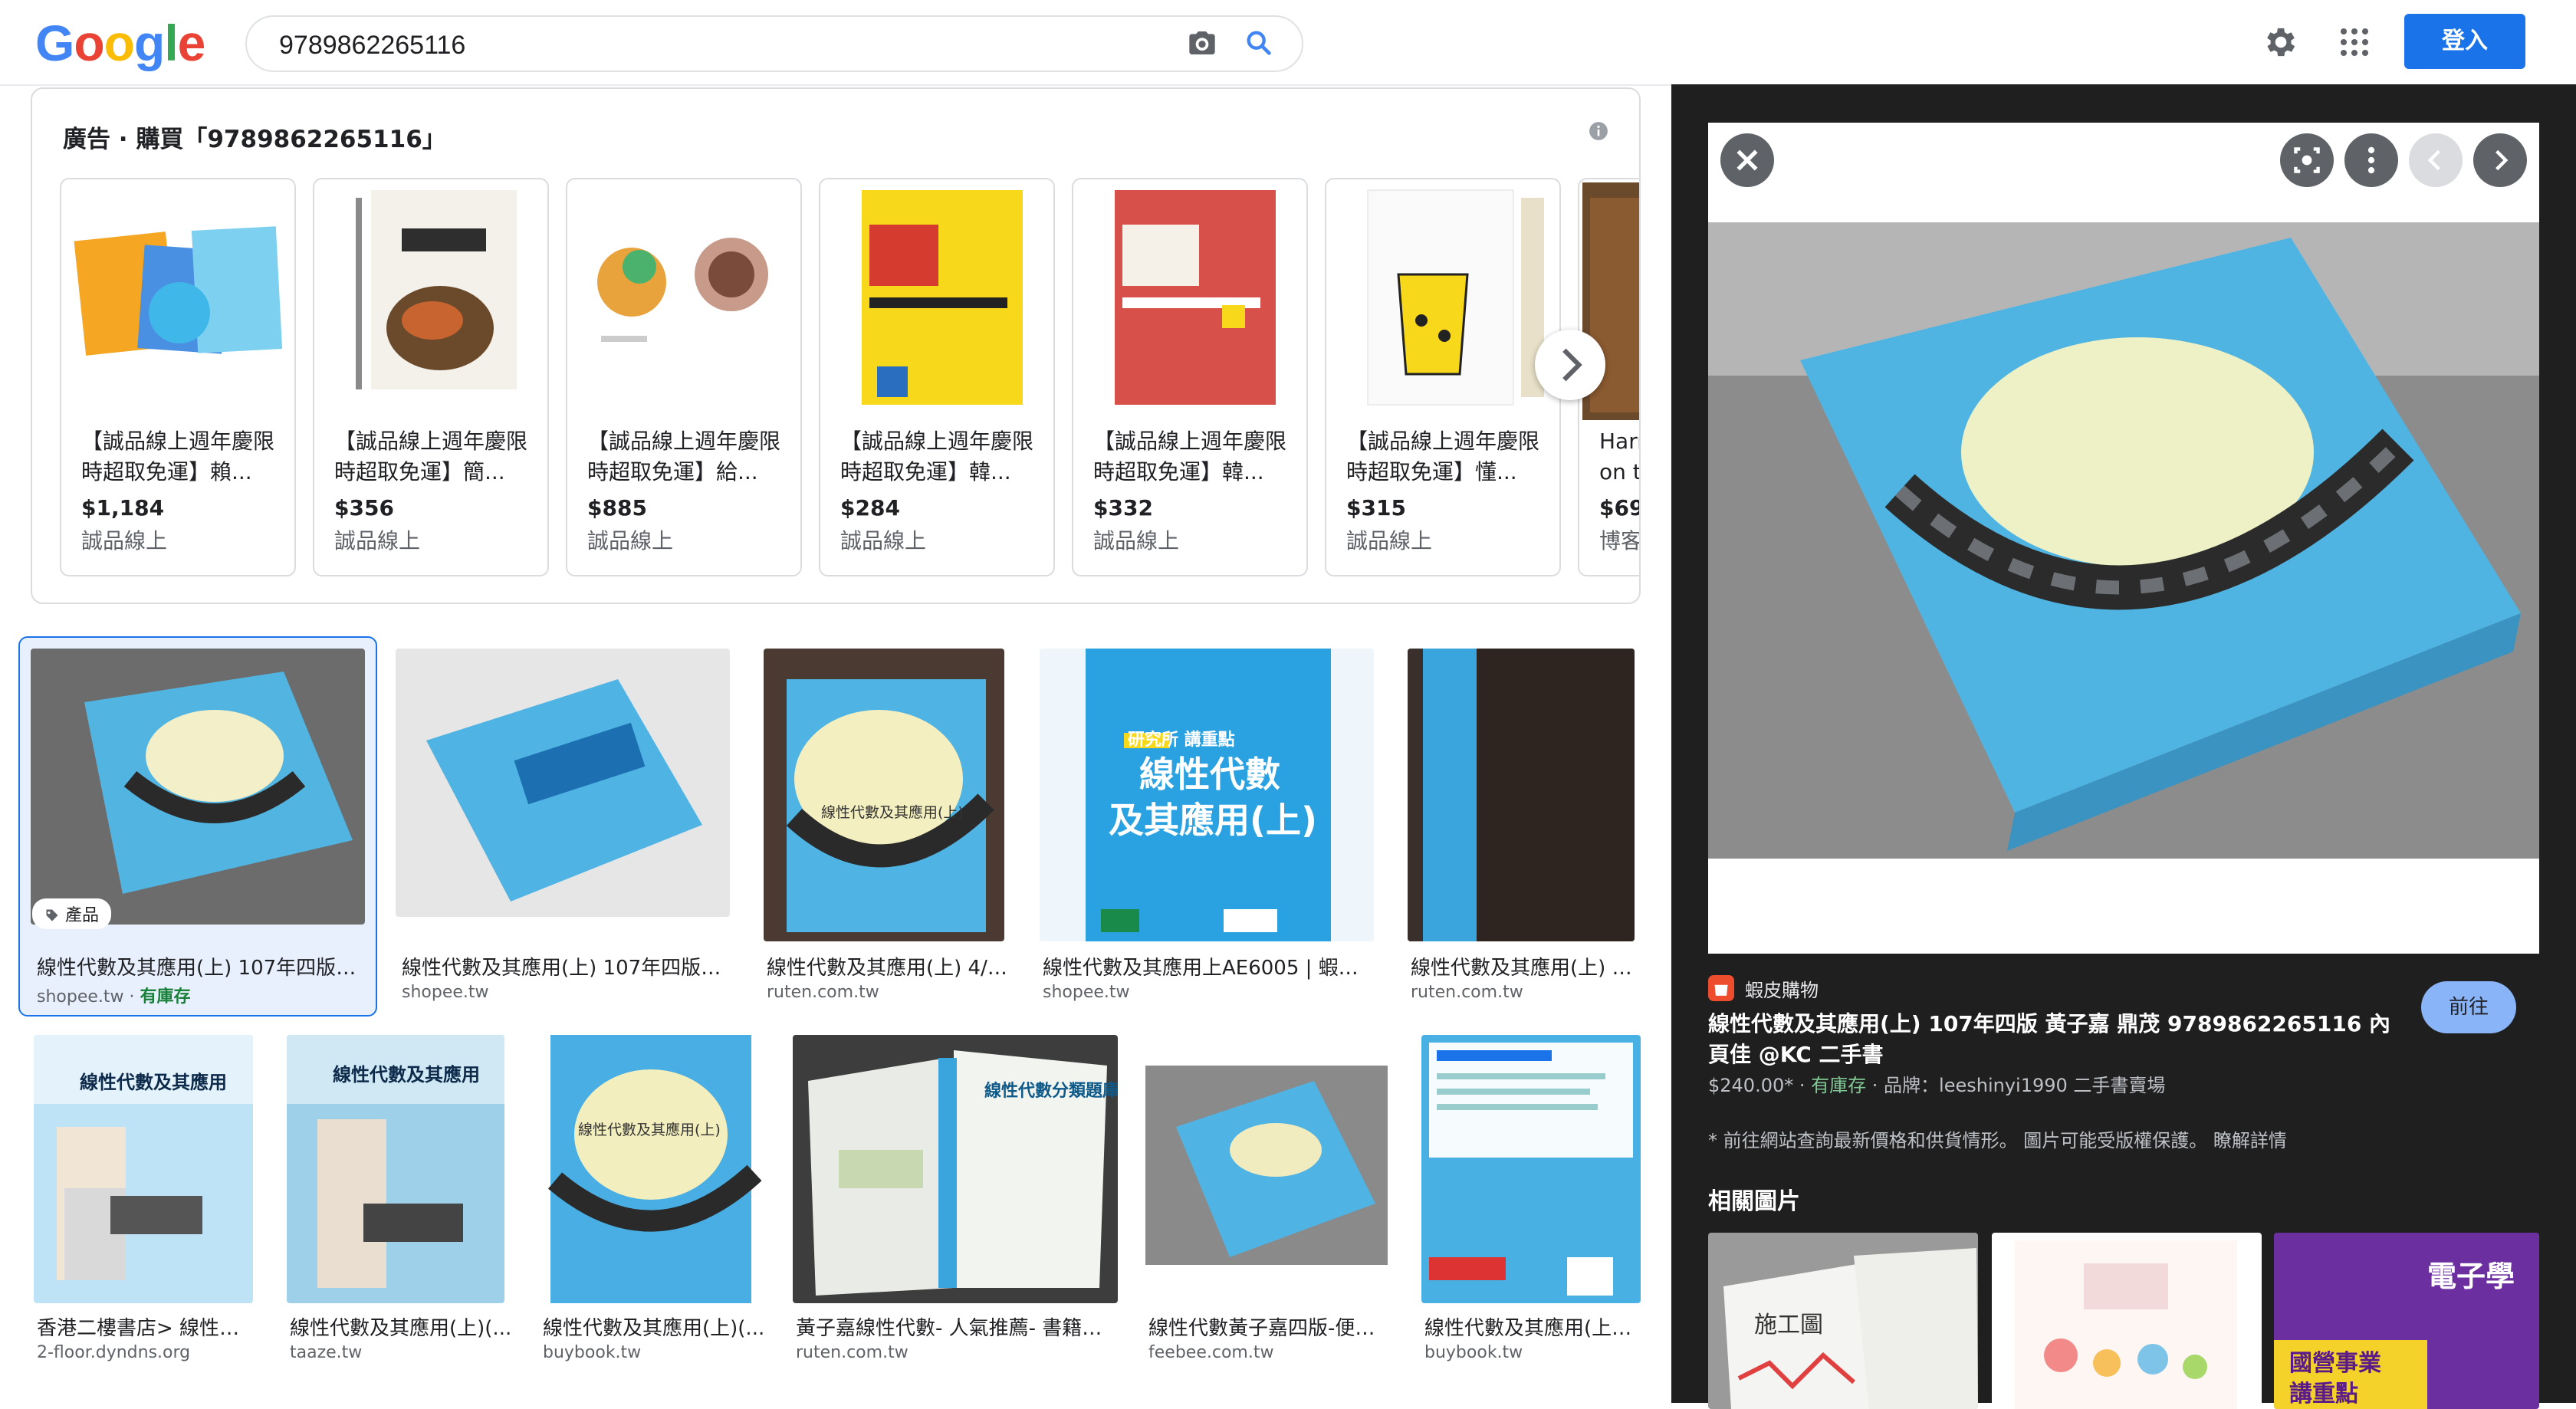  What do you see at coordinates (565, 829) in the screenshot?
I see `image-result: 線性代數及其應用(上) 107年四版黃... shopee.tw` at bounding box center [565, 829].